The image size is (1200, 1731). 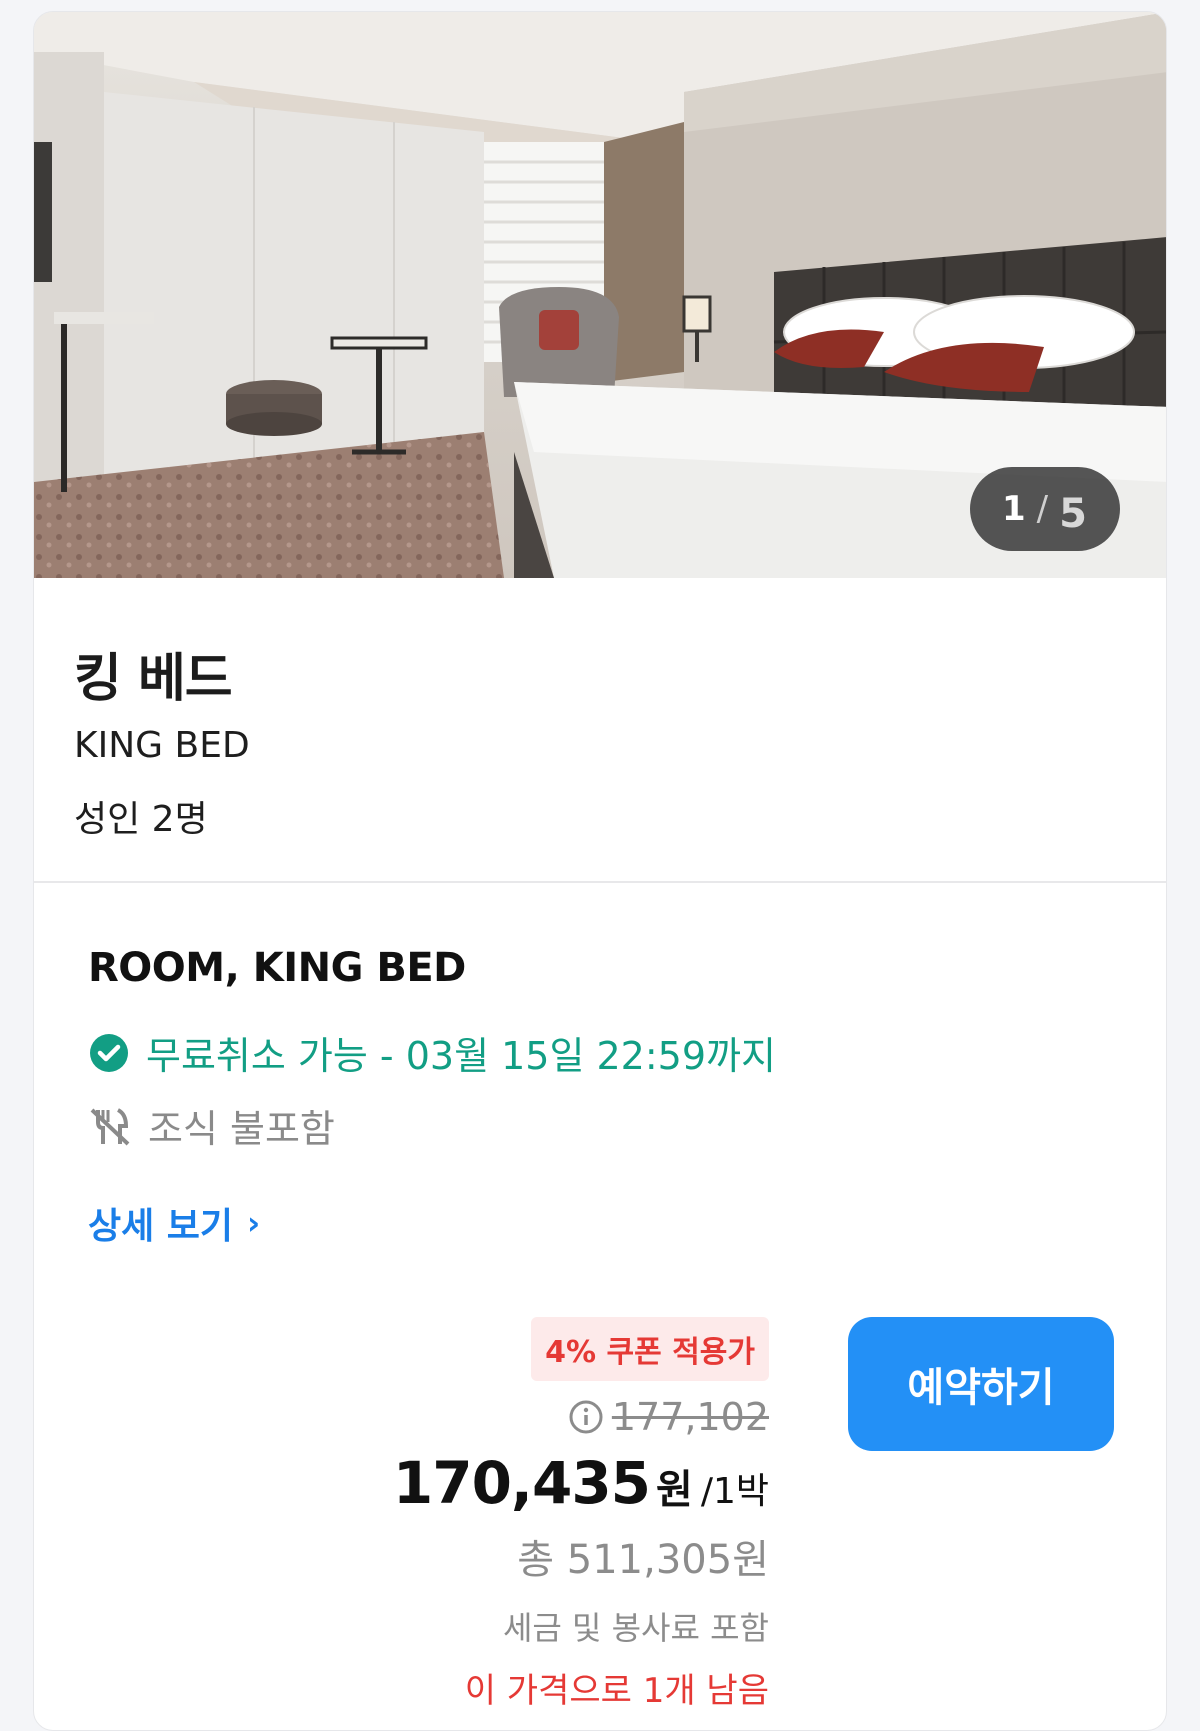 What do you see at coordinates (161, 1226) in the screenshot?
I see `view-details-label: 상세 보기` at bounding box center [161, 1226].